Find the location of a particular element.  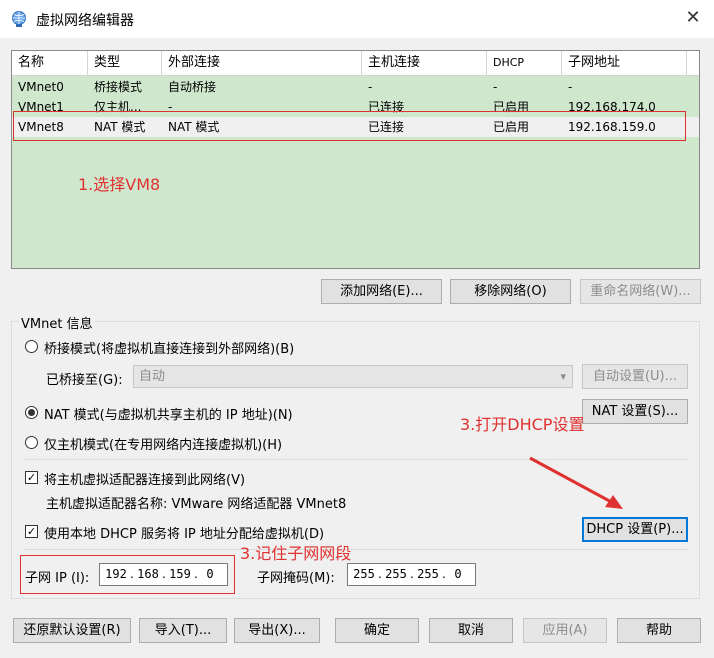

chevron-down-icon: ▾ is located at coordinates (563, 376).